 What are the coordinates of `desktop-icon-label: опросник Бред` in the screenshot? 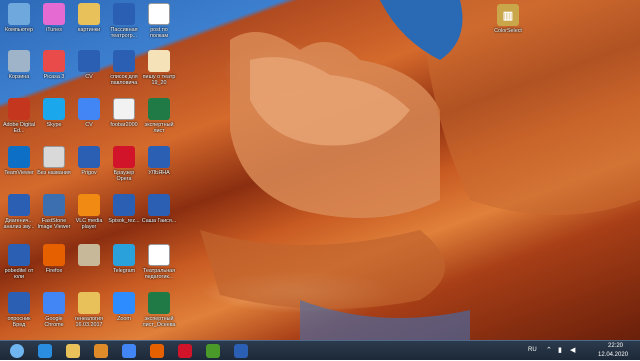 It's located at (19, 322).